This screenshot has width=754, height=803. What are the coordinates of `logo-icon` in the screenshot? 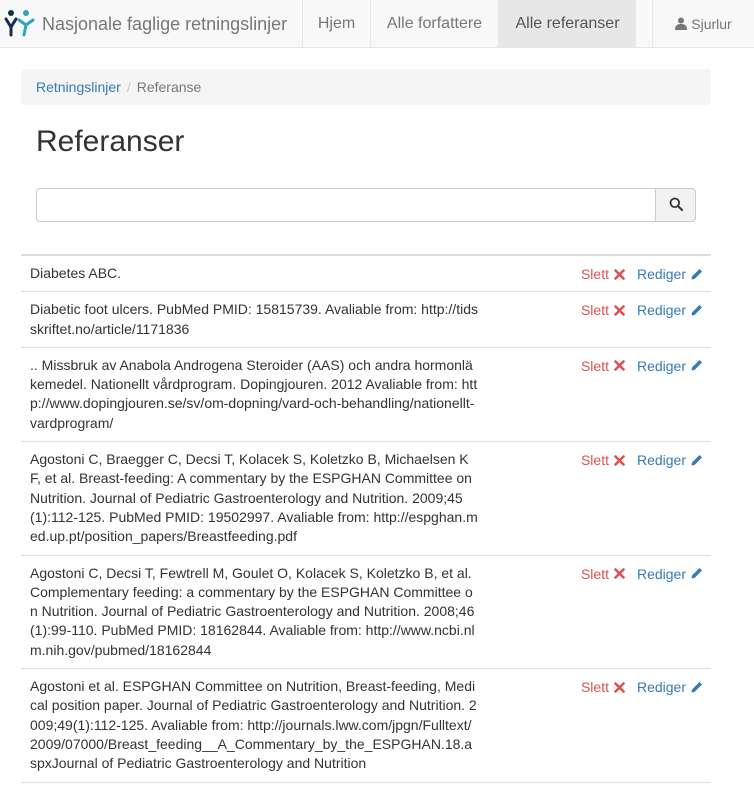 It's located at (20, 24).